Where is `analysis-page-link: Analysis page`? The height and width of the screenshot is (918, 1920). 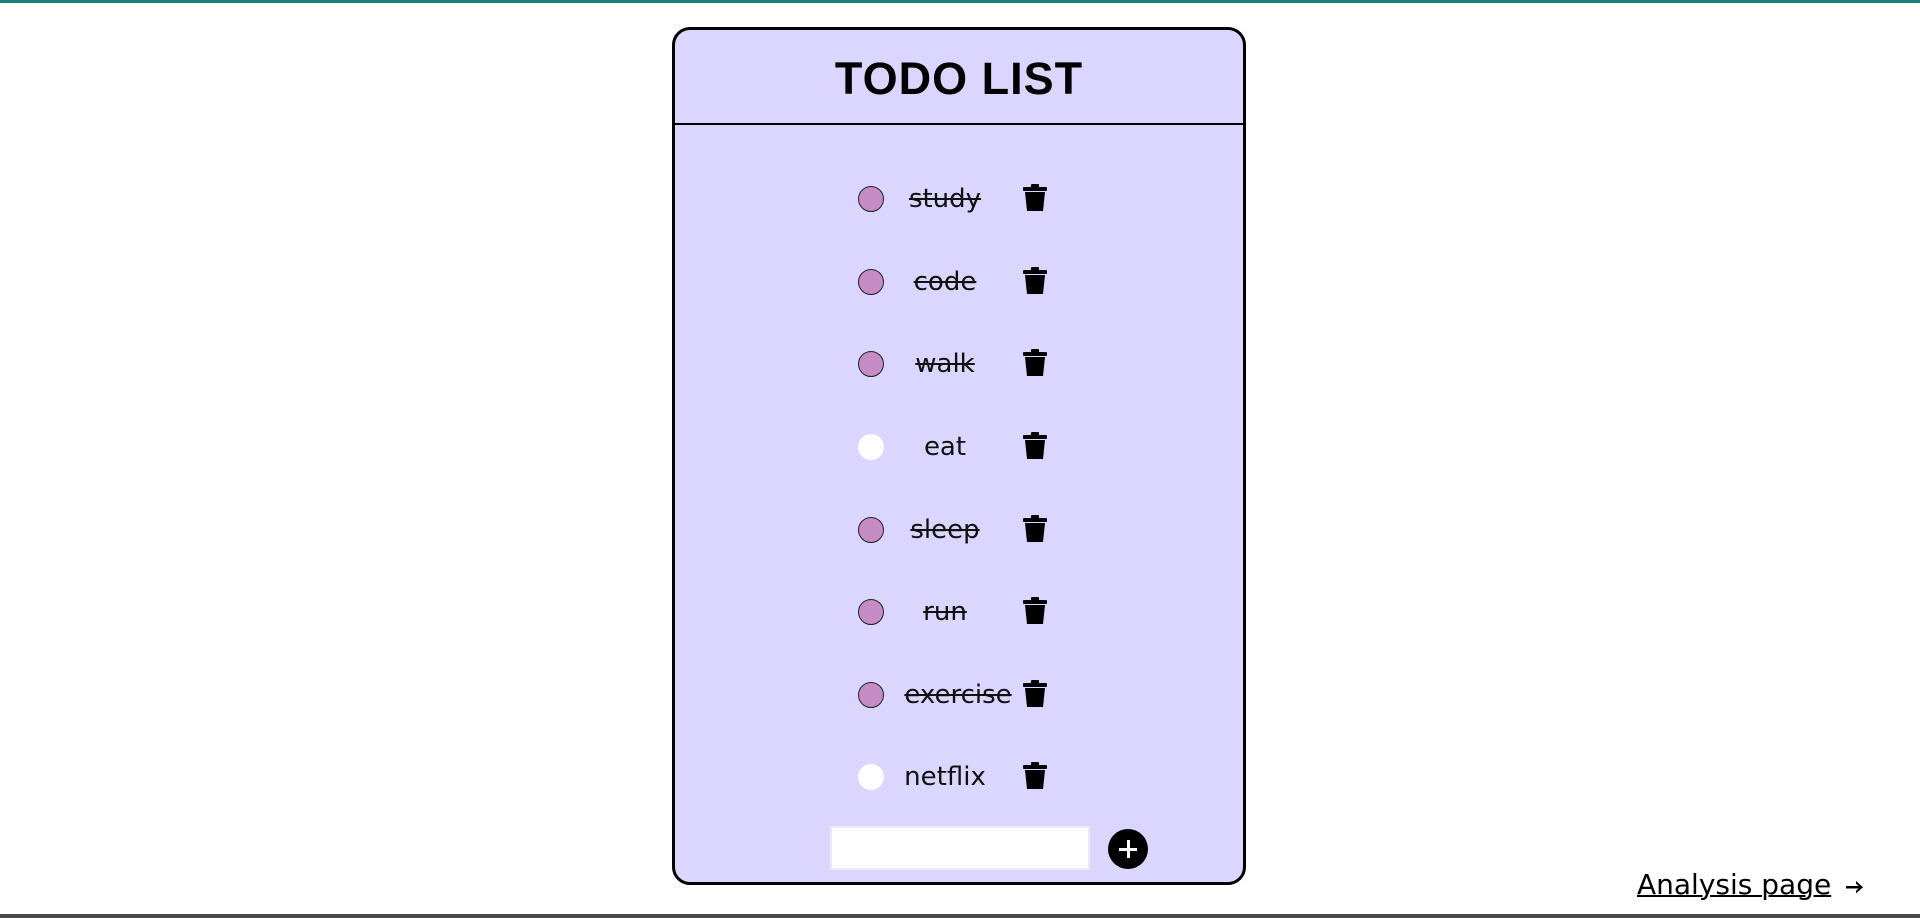 analysis-page-link: Analysis page is located at coordinates (1751, 885).